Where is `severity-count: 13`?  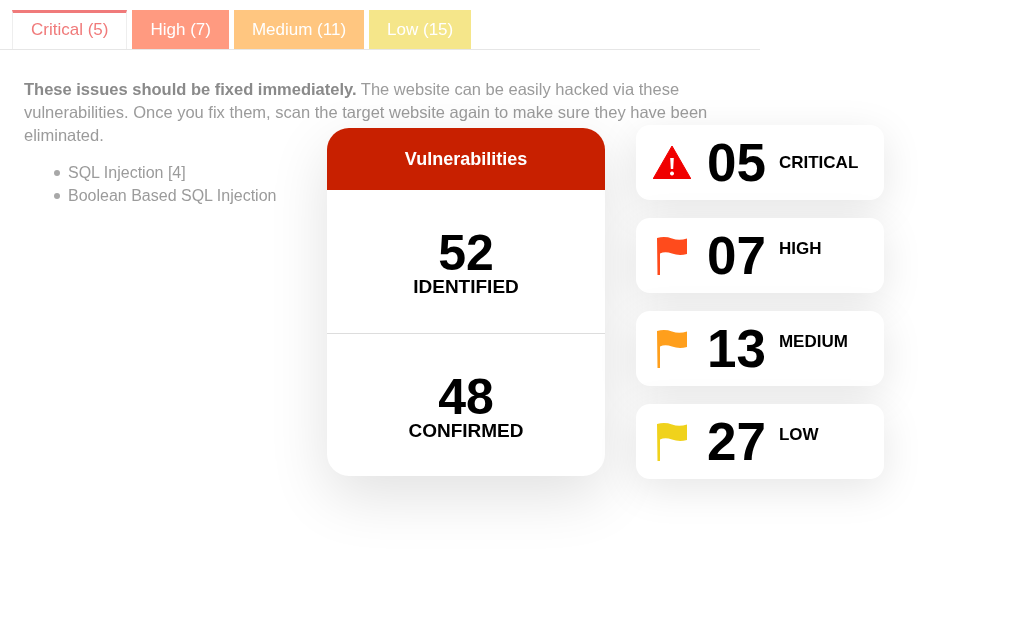 severity-count: 13 is located at coordinates (736, 348).